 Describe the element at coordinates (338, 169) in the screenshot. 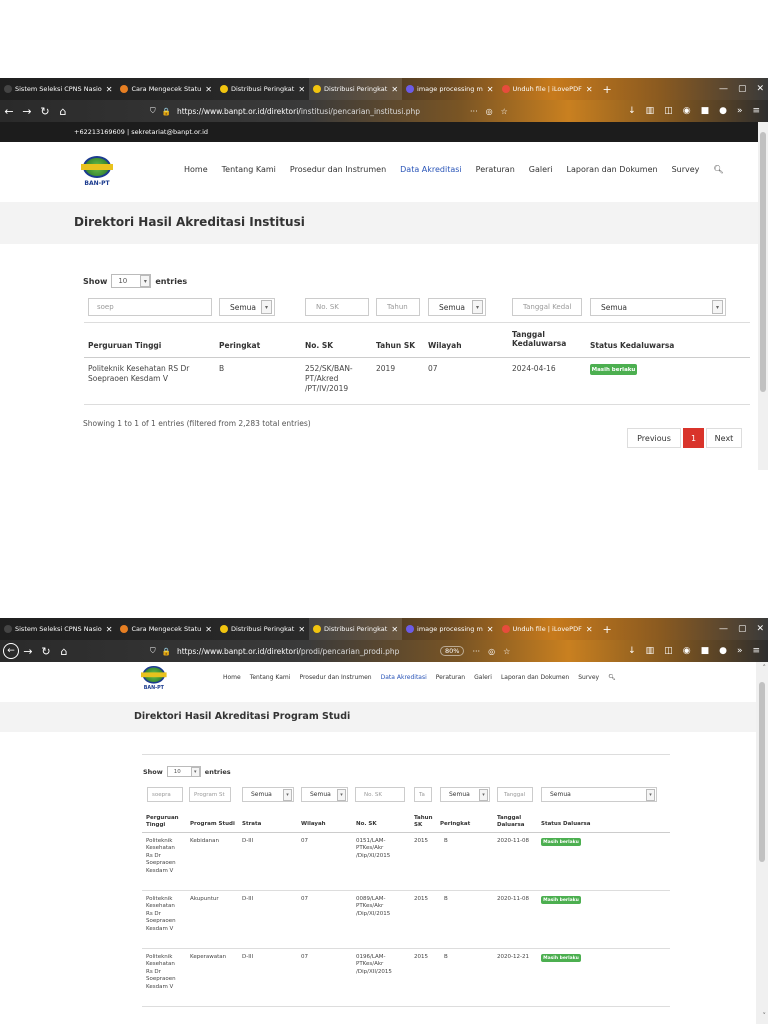

I see `menu-prosedur: Prosedur dan Instrumen` at that location.